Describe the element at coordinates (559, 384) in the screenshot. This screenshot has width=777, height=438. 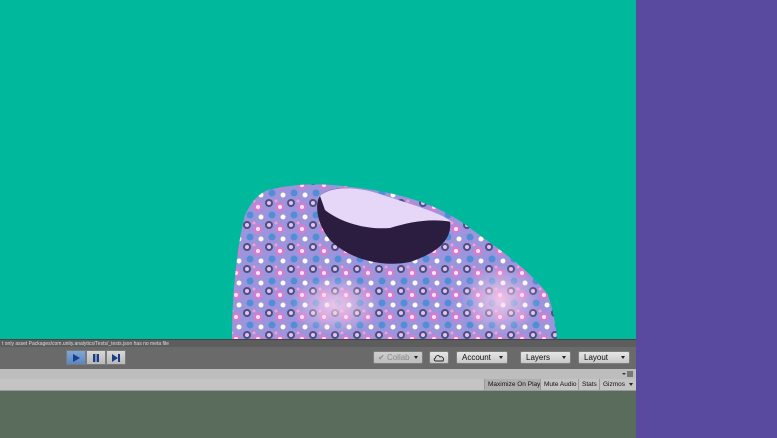
I see `mute-audio-toggle: Mute Audio` at that location.